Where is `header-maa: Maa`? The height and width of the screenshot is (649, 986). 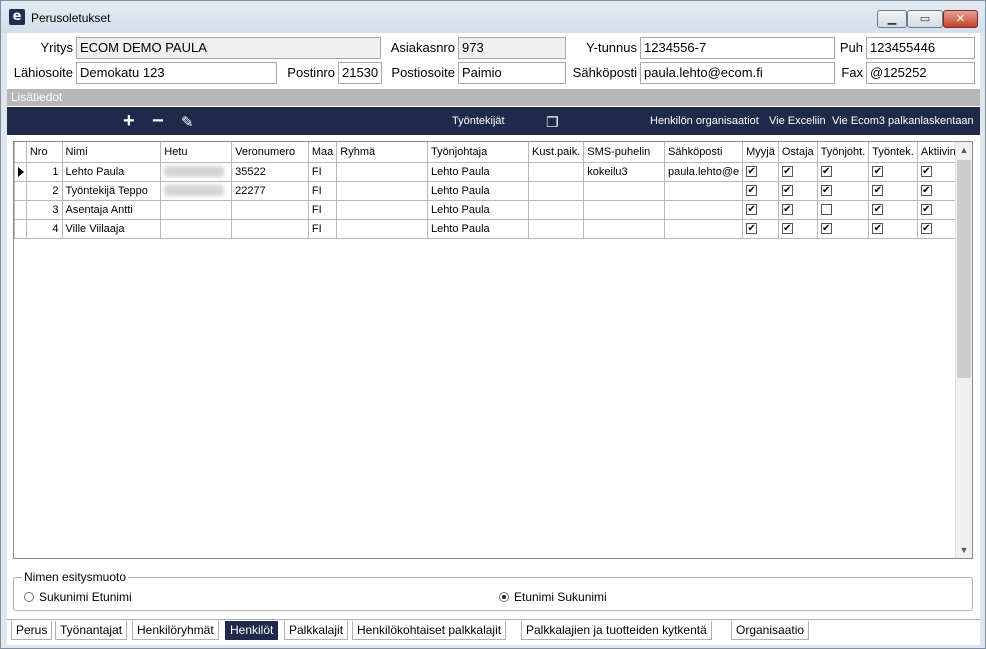
header-maa: Maa is located at coordinates (322, 152).